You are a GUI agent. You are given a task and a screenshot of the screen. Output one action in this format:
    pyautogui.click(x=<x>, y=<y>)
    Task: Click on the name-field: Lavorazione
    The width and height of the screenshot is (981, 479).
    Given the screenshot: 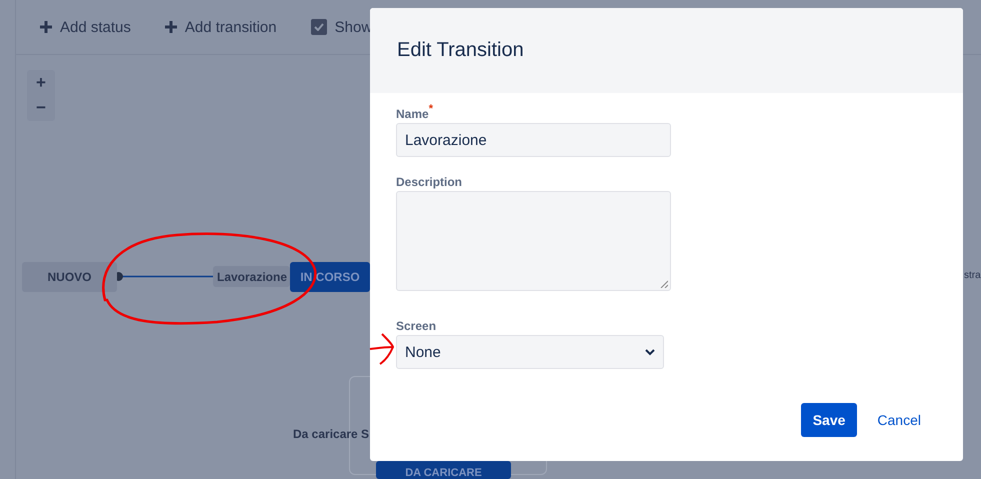 What is the action you would take?
    pyautogui.click(x=533, y=140)
    